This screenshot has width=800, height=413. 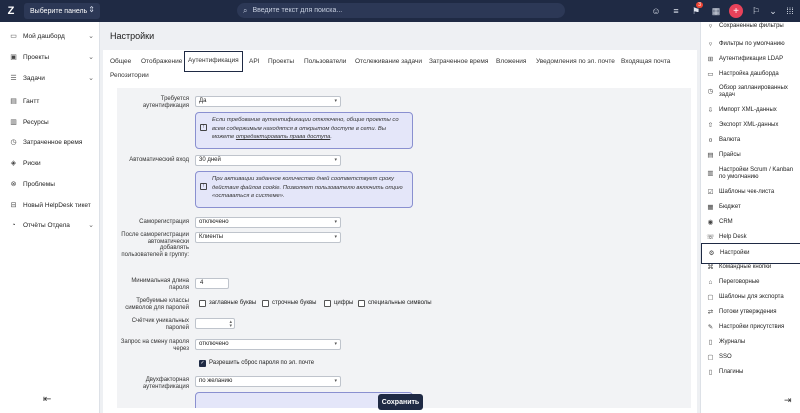 What do you see at coordinates (268, 101) in the screenshot?
I see `auth-required-select: Да ▾` at bounding box center [268, 101].